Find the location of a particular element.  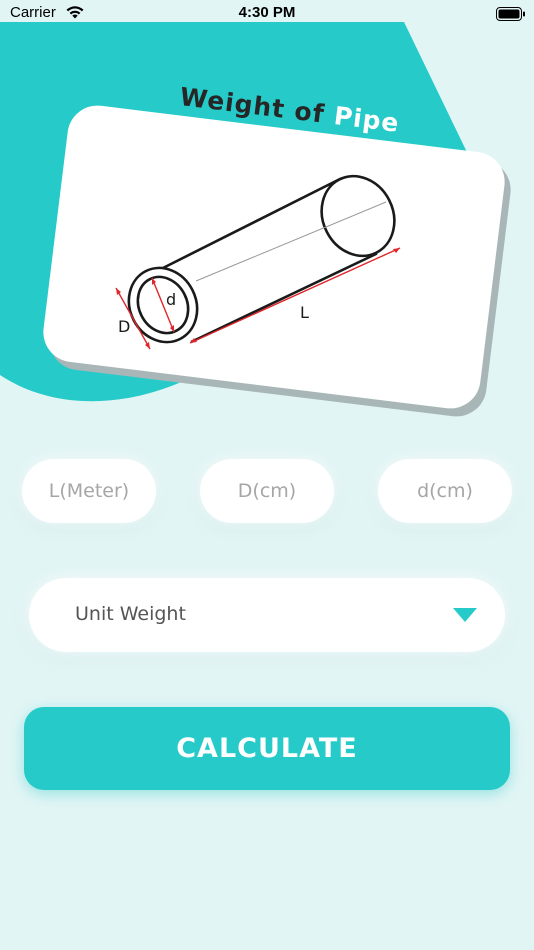

calculate-button: CALCULATE is located at coordinates (267, 748).